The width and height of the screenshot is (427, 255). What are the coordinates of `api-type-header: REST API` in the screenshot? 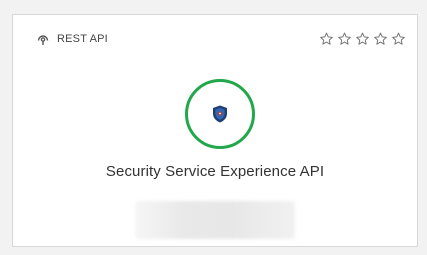 It's located at (71, 39).